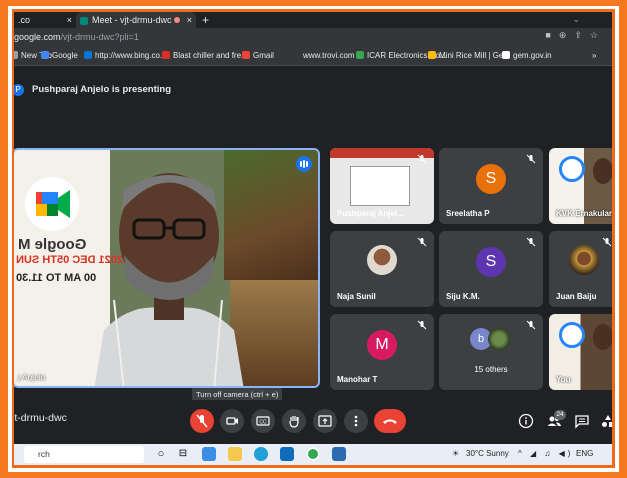 Image resolution: width=627 pixels, height=478 pixels. I want to click on presenting-text: Pushparaj Anjelo is presenting, so click(102, 89).